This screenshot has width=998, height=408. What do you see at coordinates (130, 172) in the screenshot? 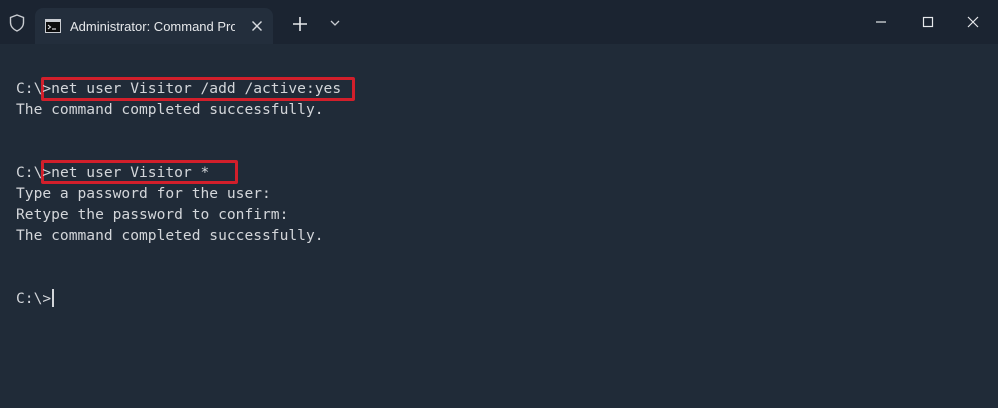
I see `command-text: net user Visitor *` at bounding box center [130, 172].